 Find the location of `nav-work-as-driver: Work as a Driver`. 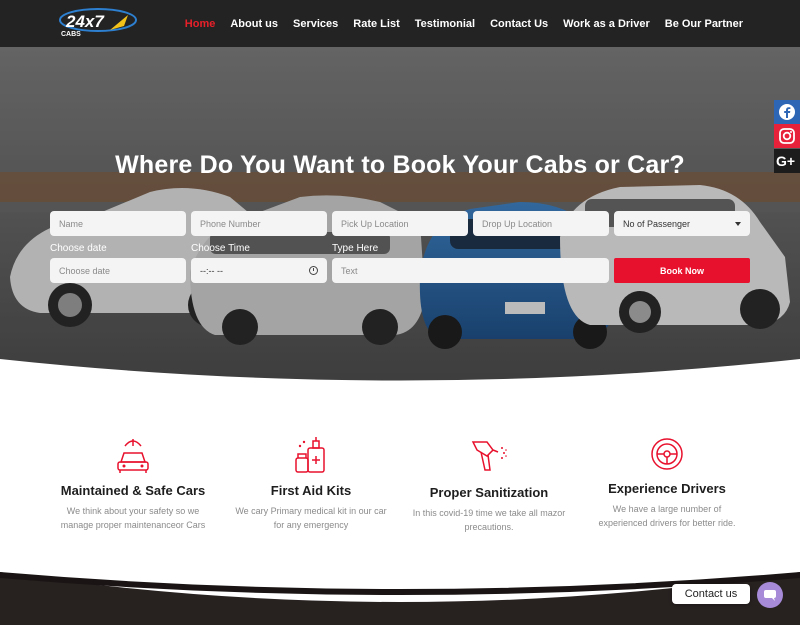

nav-work-as-driver: Work as a Driver is located at coordinates (606, 24).